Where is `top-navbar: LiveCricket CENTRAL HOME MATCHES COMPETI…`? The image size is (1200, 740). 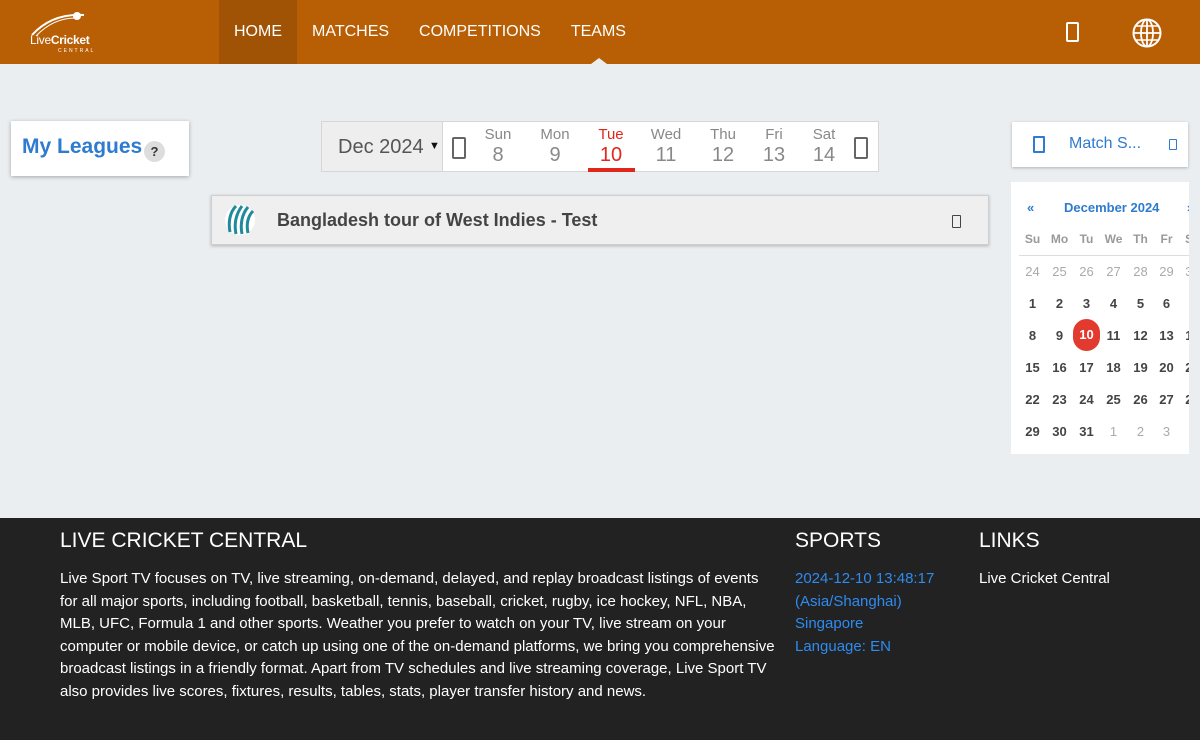
top-navbar: LiveCricket CENTRAL HOME MATCHES COMPETI… is located at coordinates (600, 32).